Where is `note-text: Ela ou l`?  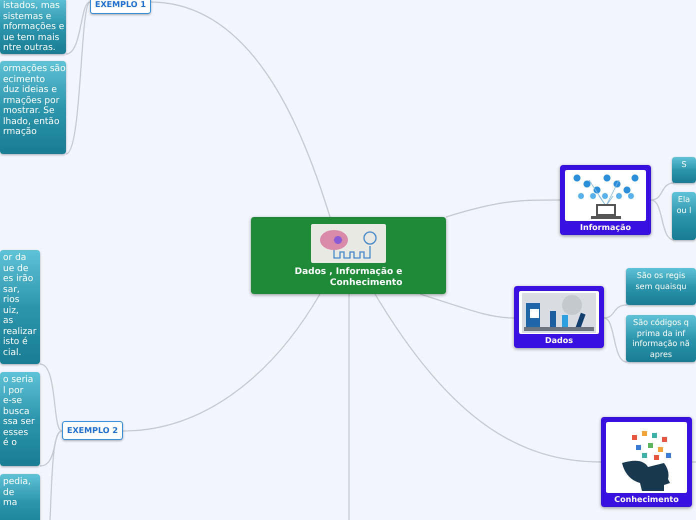
note-text: Ela ou l is located at coordinates (684, 205).